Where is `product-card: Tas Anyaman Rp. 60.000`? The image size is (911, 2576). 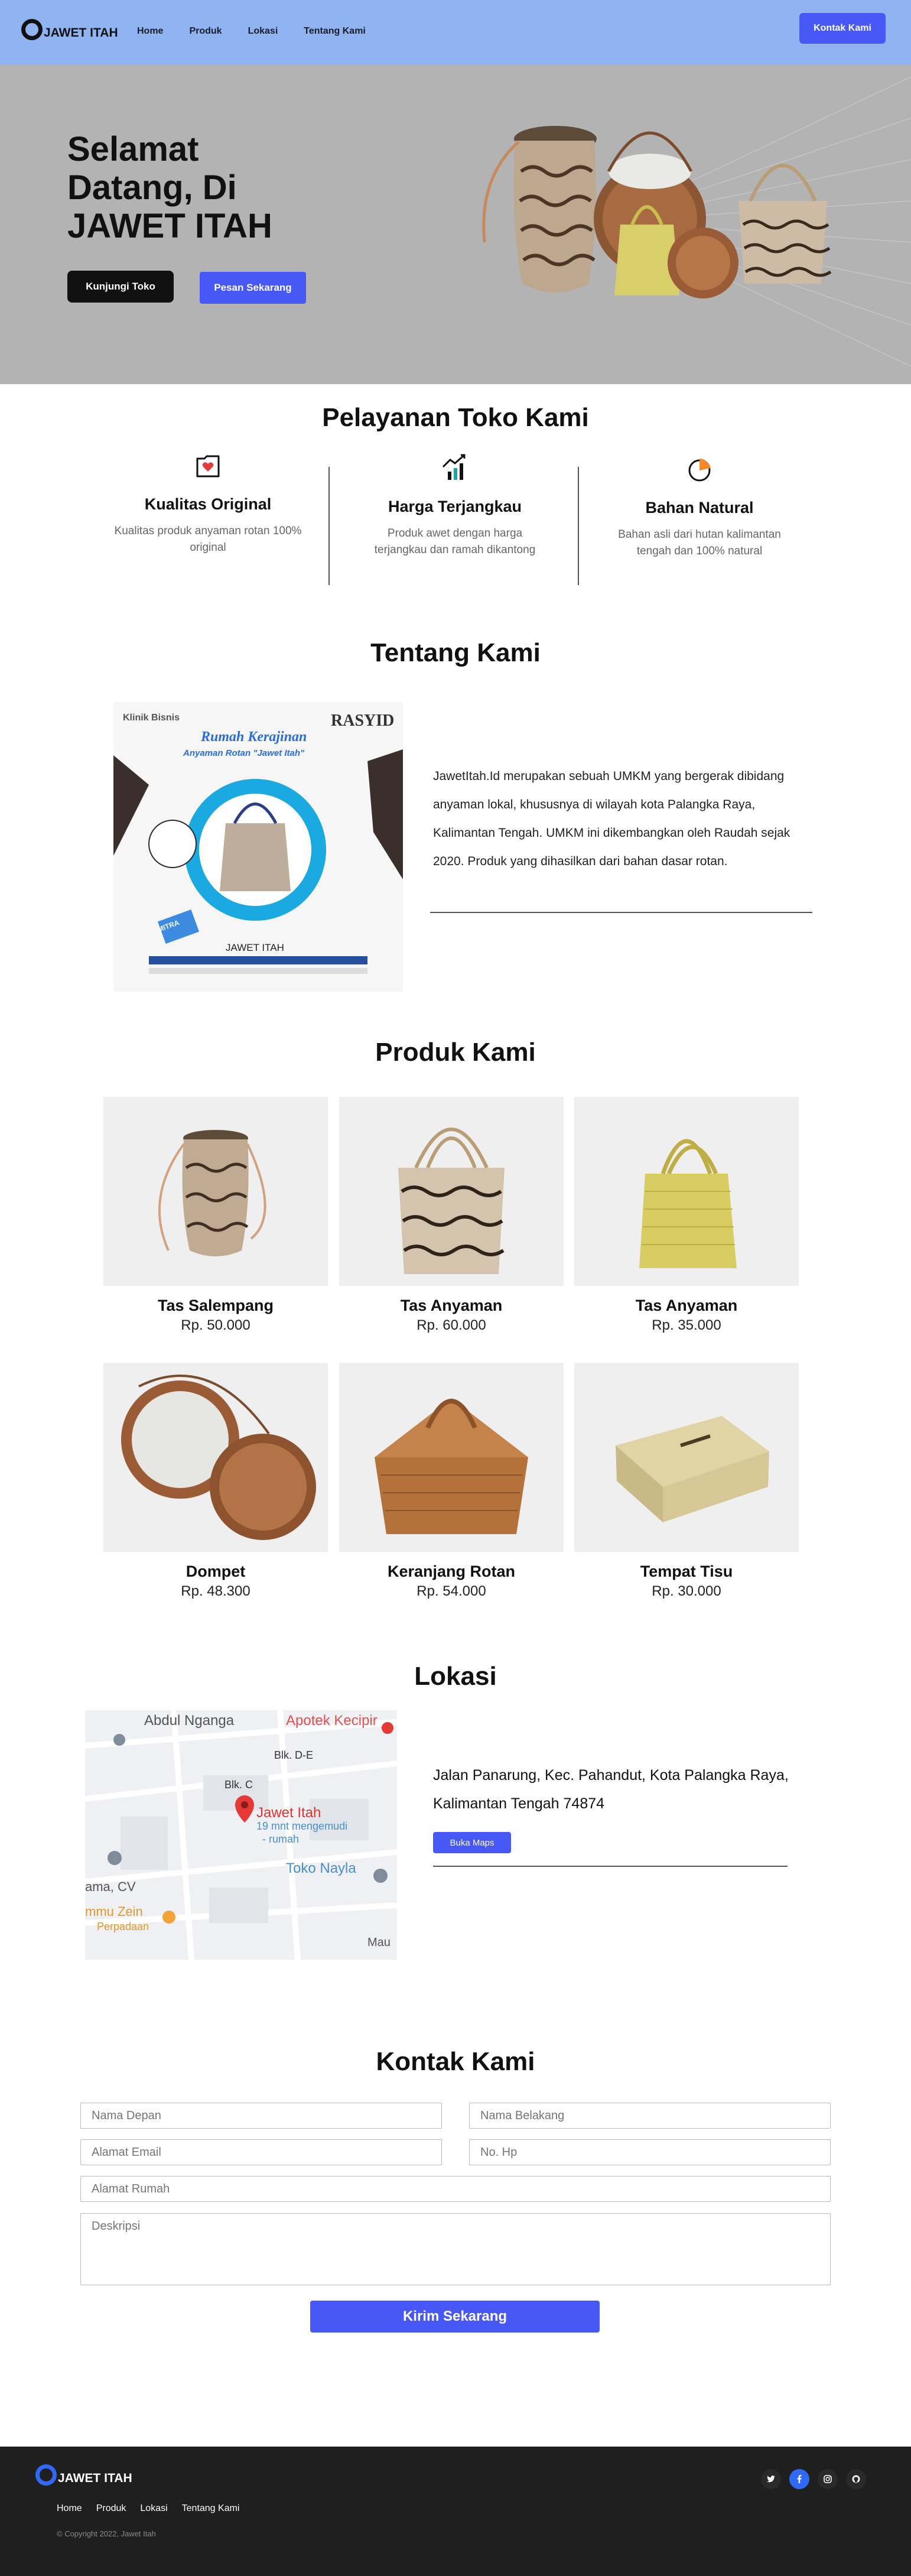
product-card: Tas Anyaman Rp. 60.000 is located at coordinates (451, 1215).